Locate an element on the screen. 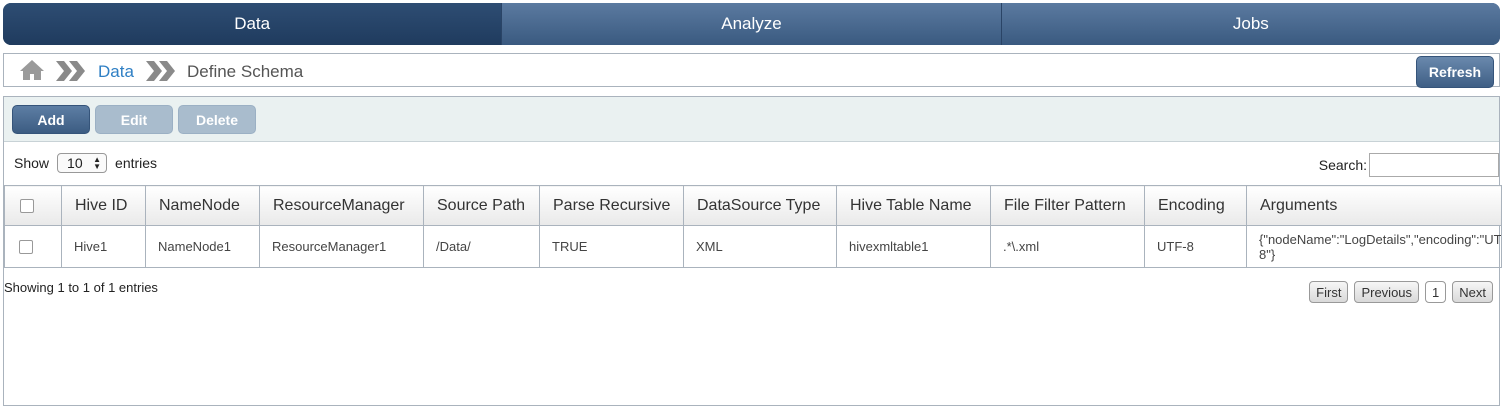 The image size is (1510, 406). page-length-value: 10 is located at coordinates (75, 163).